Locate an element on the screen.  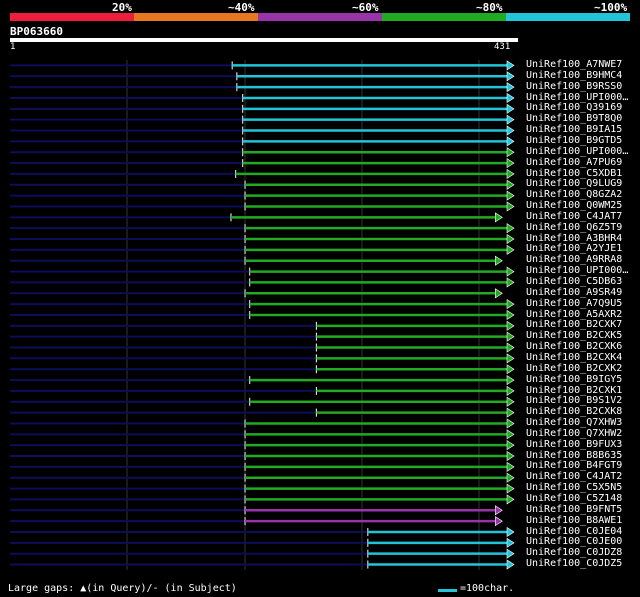
hit-label: UniRef100_C5Z148 is located at coordinates (574, 498).